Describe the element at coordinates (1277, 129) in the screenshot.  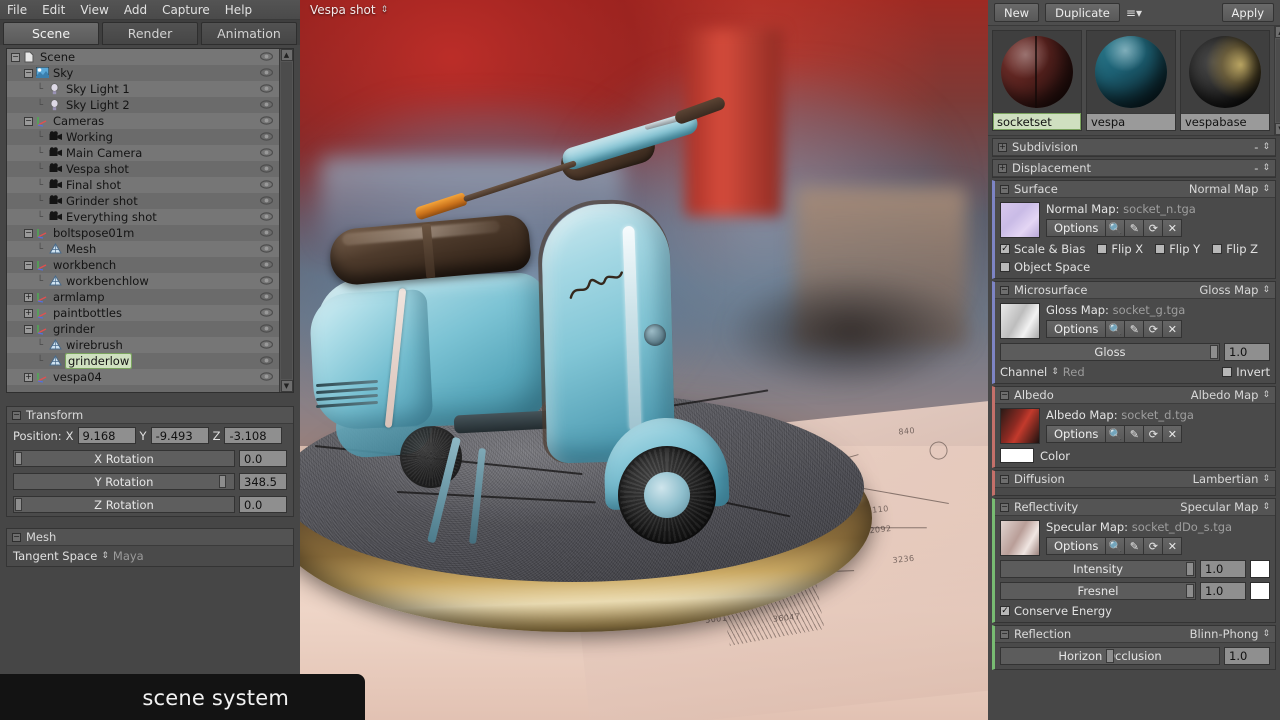
I see `scroll-down-button: ▼` at that location.